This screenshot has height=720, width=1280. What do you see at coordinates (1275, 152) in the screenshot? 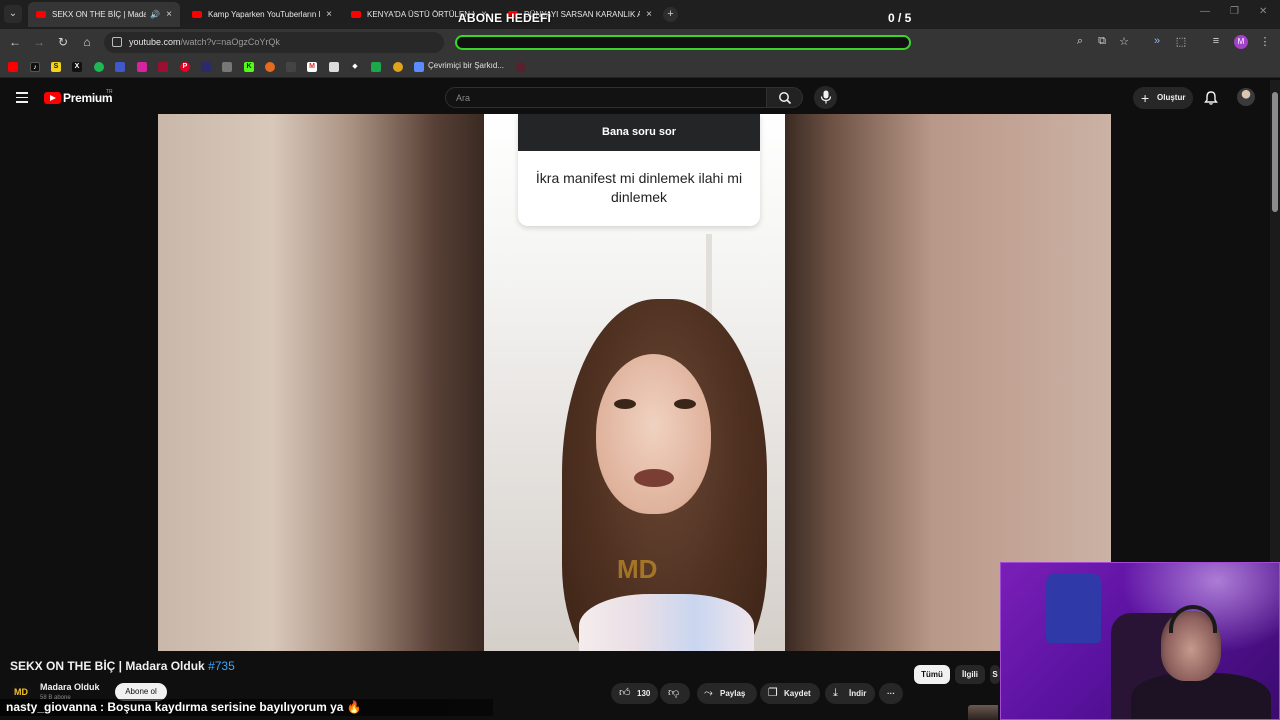
I see `scrollbar-thumb` at bounding box center [1275, 152].